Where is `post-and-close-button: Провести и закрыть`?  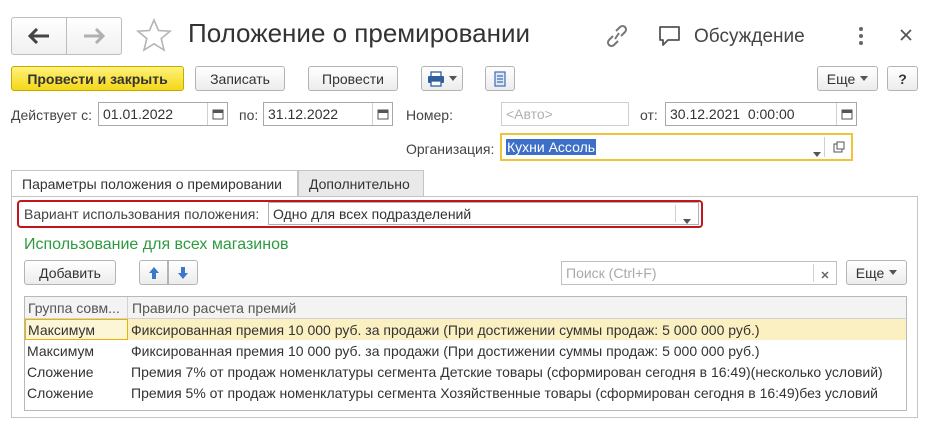
post-and-close-button: Провести и закрыть is located at coordinates (97, 78).